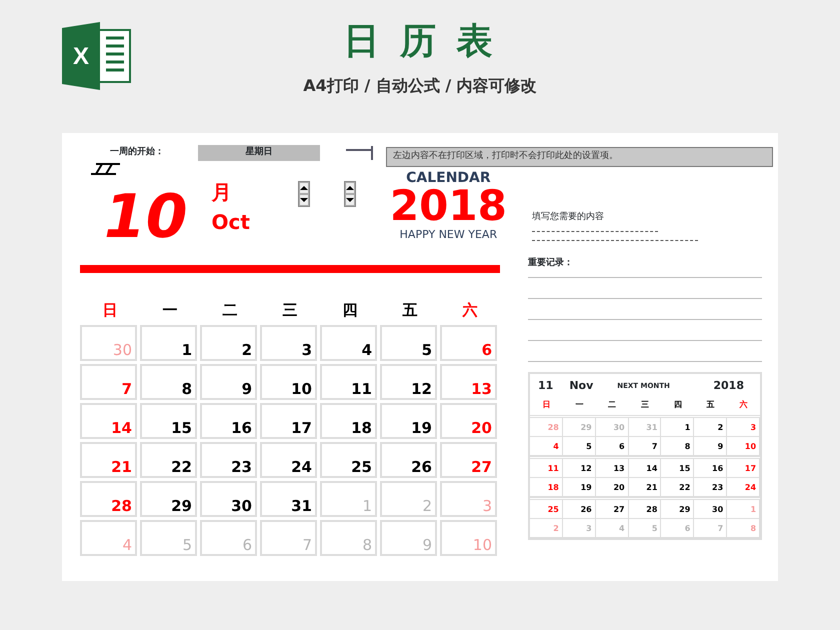  I want to click on week-start-field: 星期日, so click(259, 153).